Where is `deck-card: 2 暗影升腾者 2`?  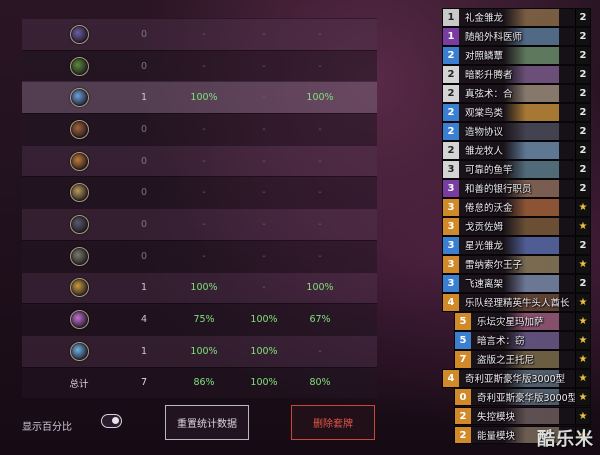 deck-card: 2 暗影升腾者 2 is located at coordinates (516, 74).